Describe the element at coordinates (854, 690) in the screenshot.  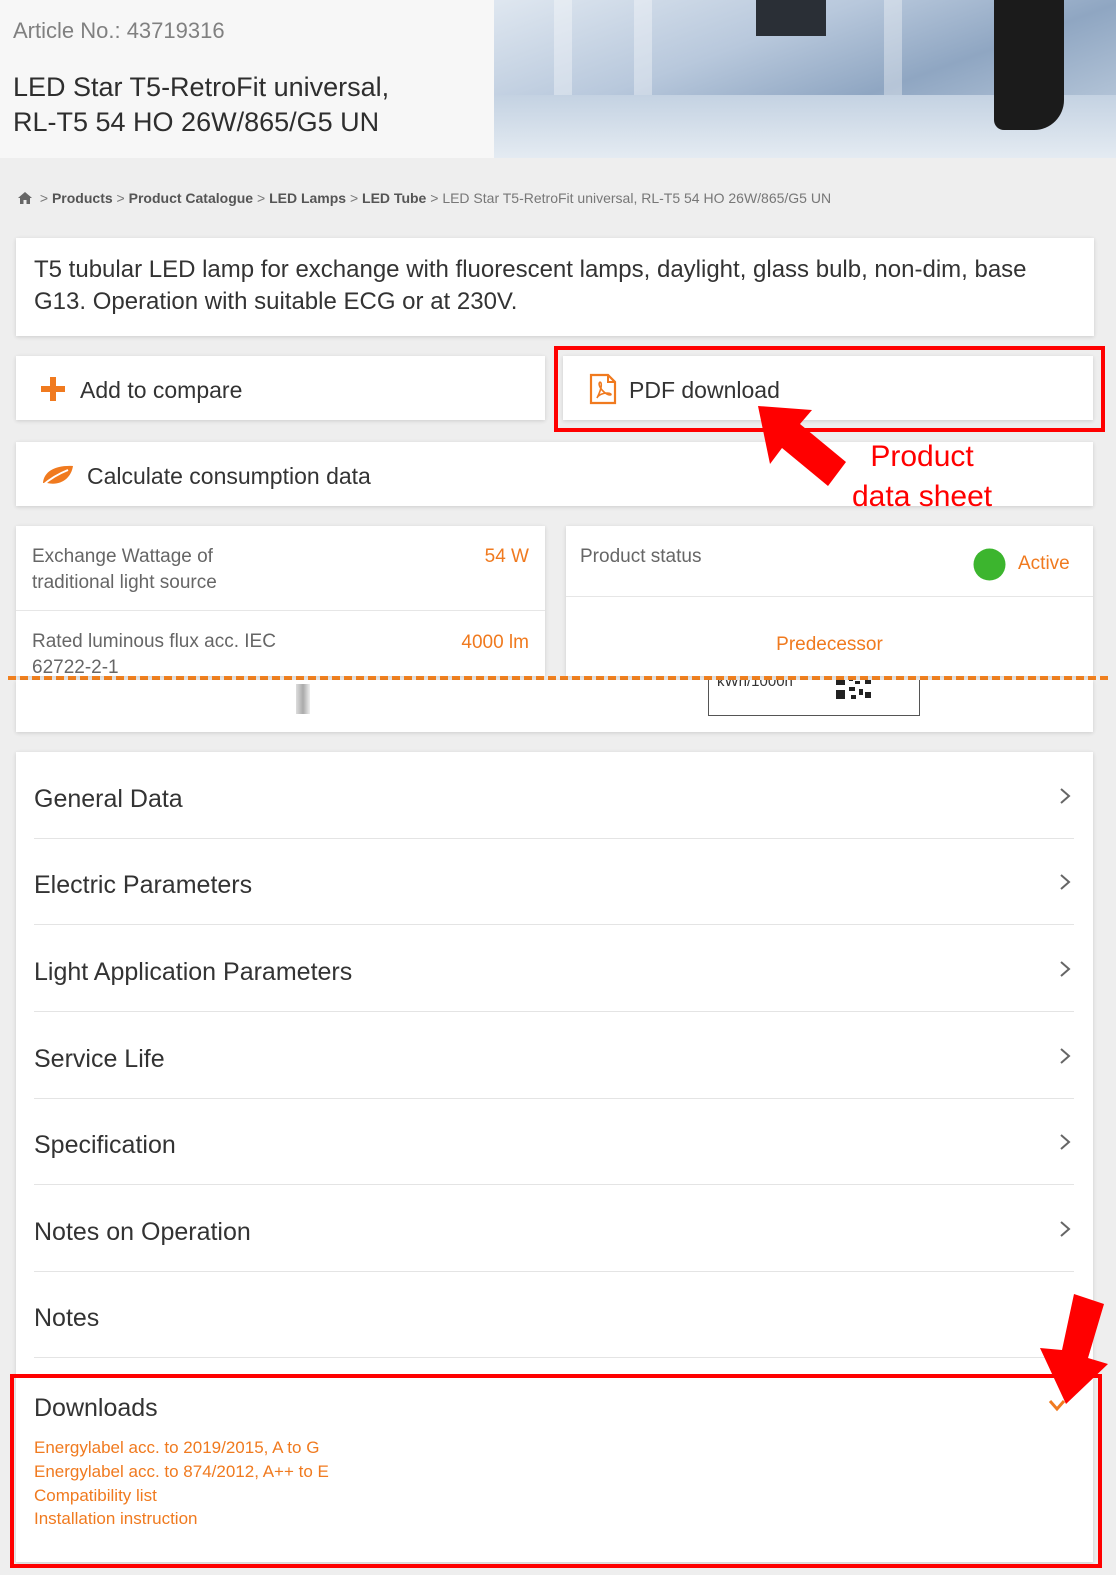
I see `qr-code-icon` at that location.